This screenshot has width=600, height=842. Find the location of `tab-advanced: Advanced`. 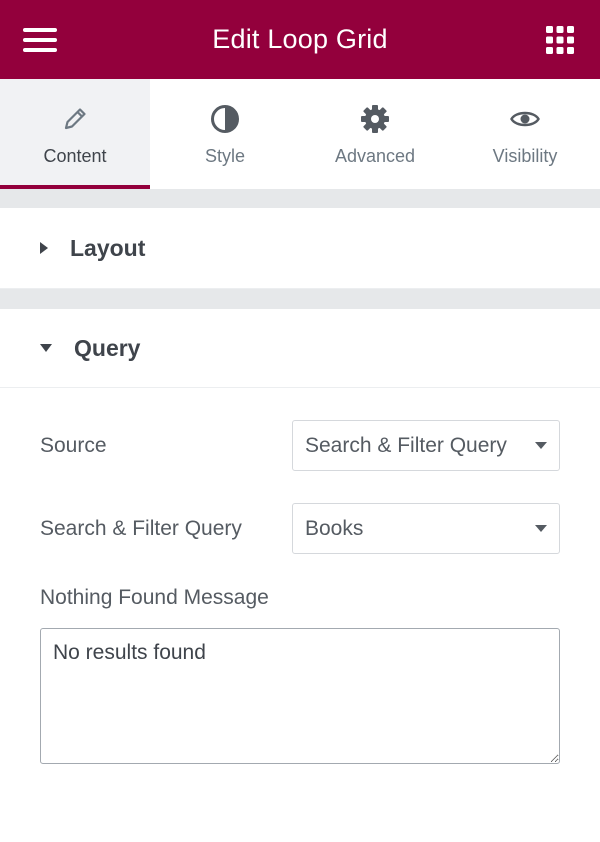

tab-advanced: Advanced is located at coordinates (375, 134).